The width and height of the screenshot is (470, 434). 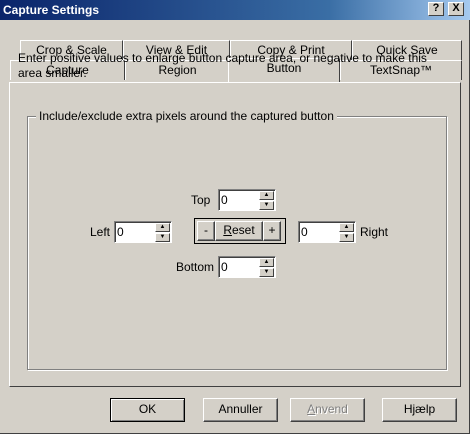 What do you see at coordinates (147, 410) in the screenshot?
I see `ok-button: OK` at bounding box center [147, 410].